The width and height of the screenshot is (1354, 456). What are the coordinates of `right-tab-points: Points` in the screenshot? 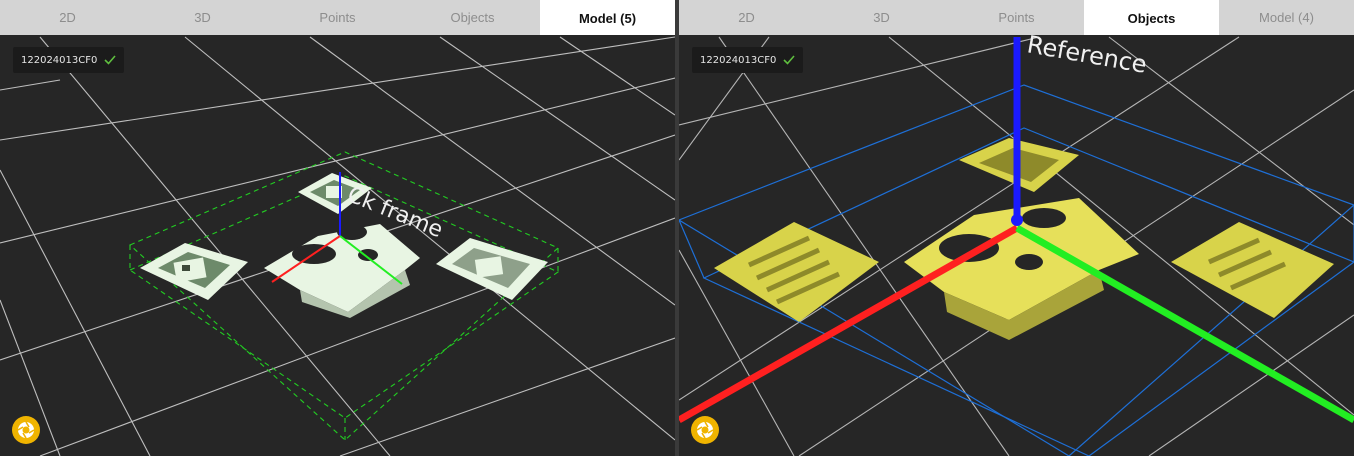 It's located at (1016, 17).